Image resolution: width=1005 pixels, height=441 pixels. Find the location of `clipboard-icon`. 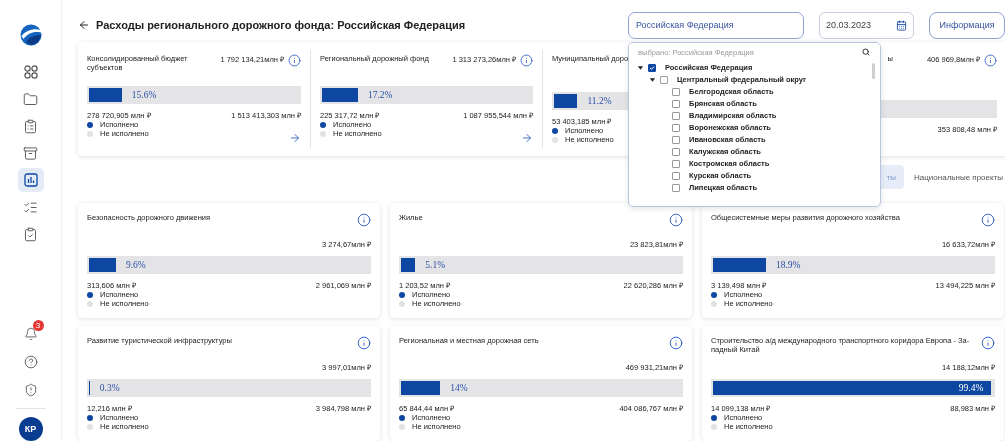

clipboard-icon is located at coordinates (30, 126).